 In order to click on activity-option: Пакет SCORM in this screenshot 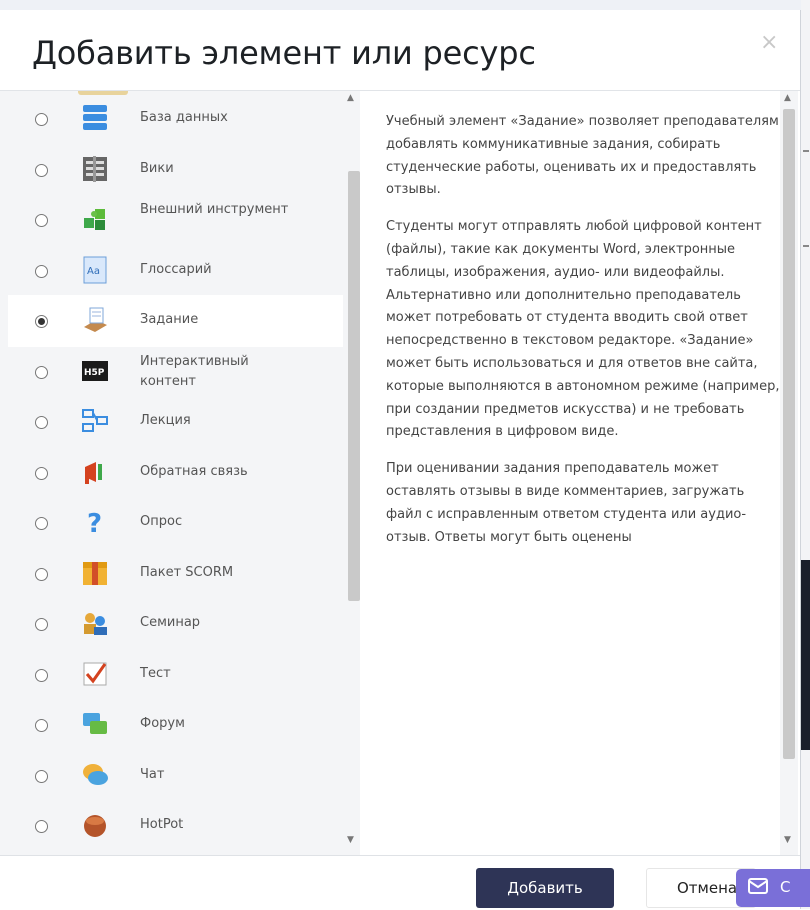, I will do `click(175, 574)`.